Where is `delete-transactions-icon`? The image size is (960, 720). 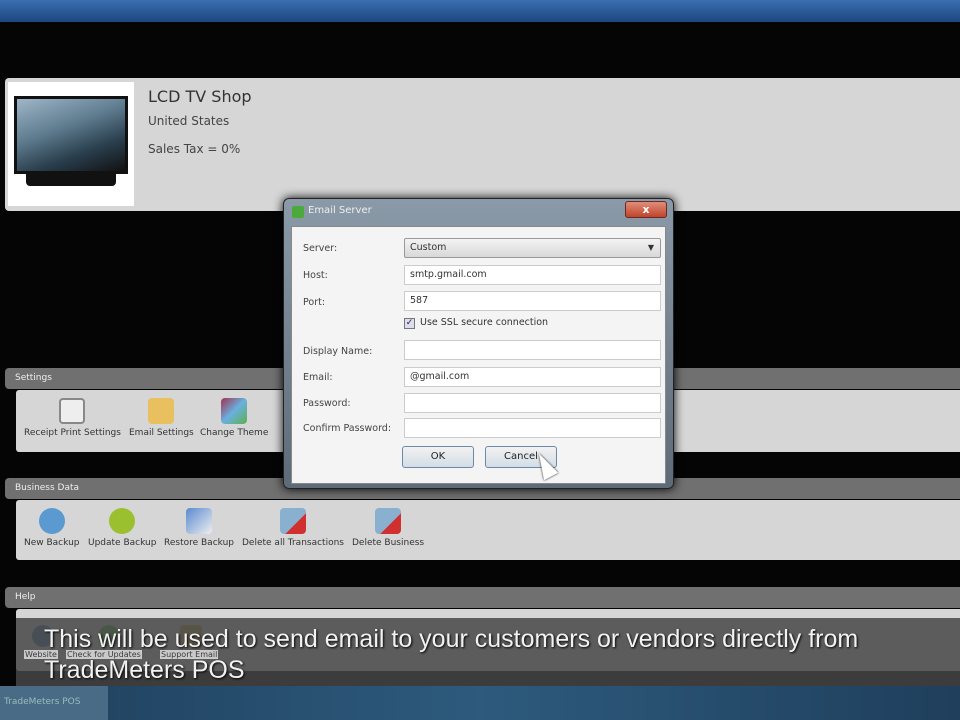 delete-transactions-icon is located at coordinates (292, 521).